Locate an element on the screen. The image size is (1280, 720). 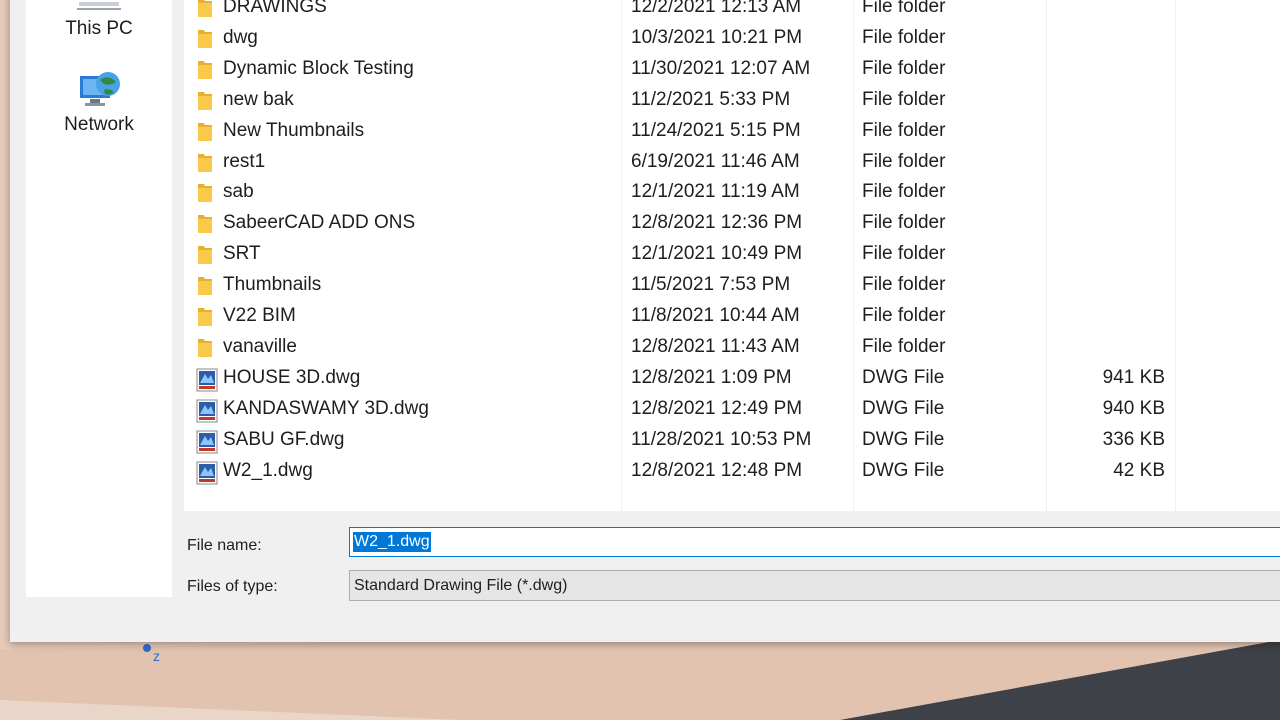
list-item: W2_1.dwg 12/8/2021 12:48 PM DWG File 42 KB is located at coordinates (732, 472).